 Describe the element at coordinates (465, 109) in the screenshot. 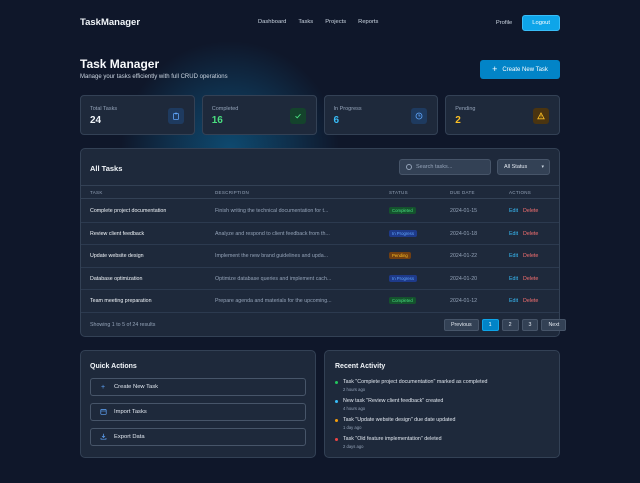

I see `stat-label: Pending` at that location.